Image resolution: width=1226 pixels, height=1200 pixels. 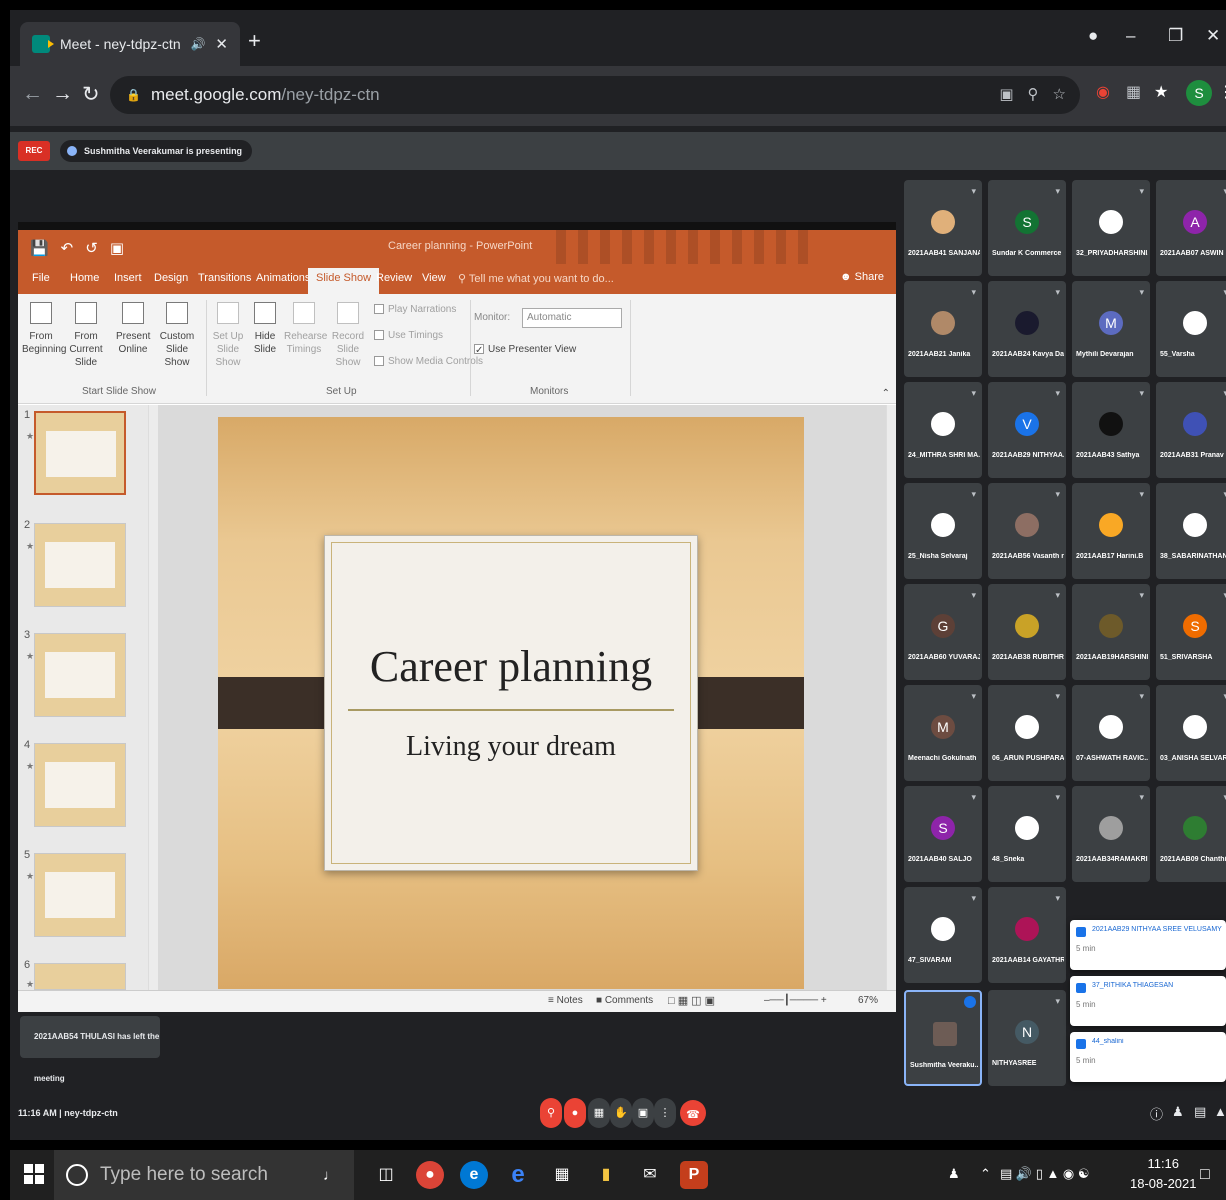 What do you see at coordinates (694, 1175) in the screenshot?
I see `powerpoint-icon: P` at bounding box center [694, 1175].